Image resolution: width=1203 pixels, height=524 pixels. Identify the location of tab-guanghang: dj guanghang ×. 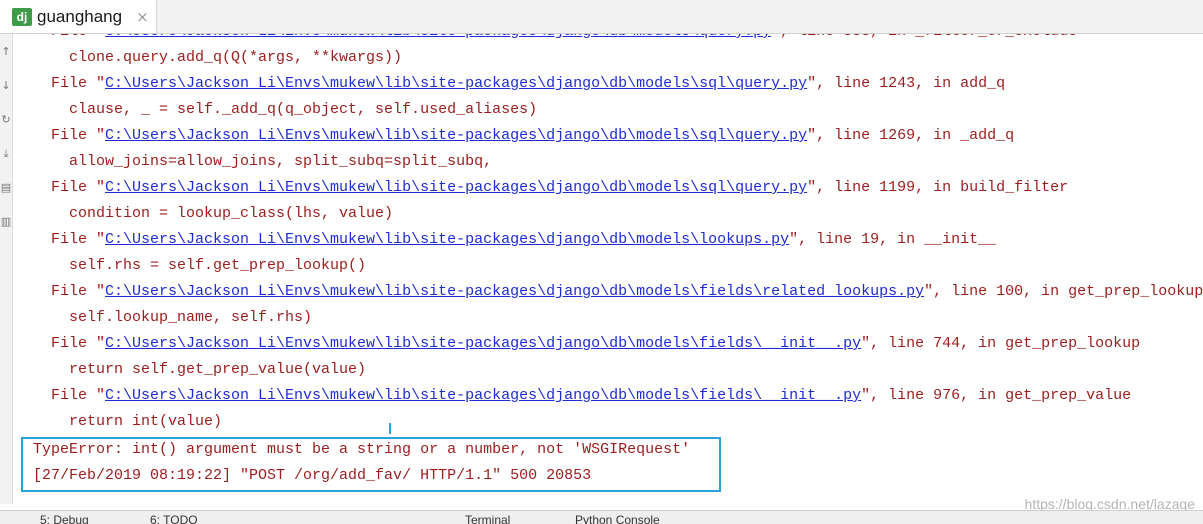
(78, 16).